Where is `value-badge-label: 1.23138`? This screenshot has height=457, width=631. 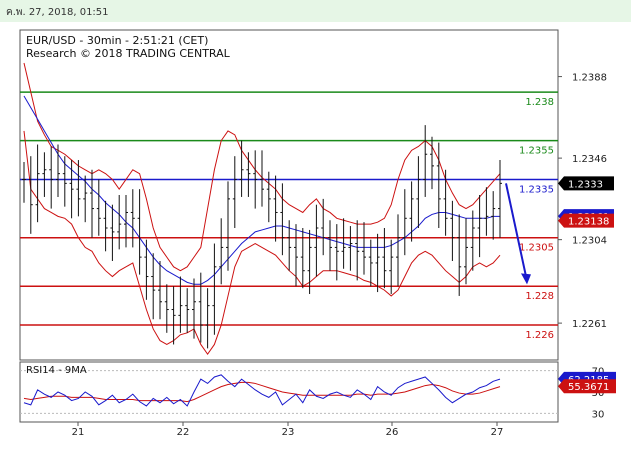
value-badge-label: 1.23138 is located at coordinates (588, 222).